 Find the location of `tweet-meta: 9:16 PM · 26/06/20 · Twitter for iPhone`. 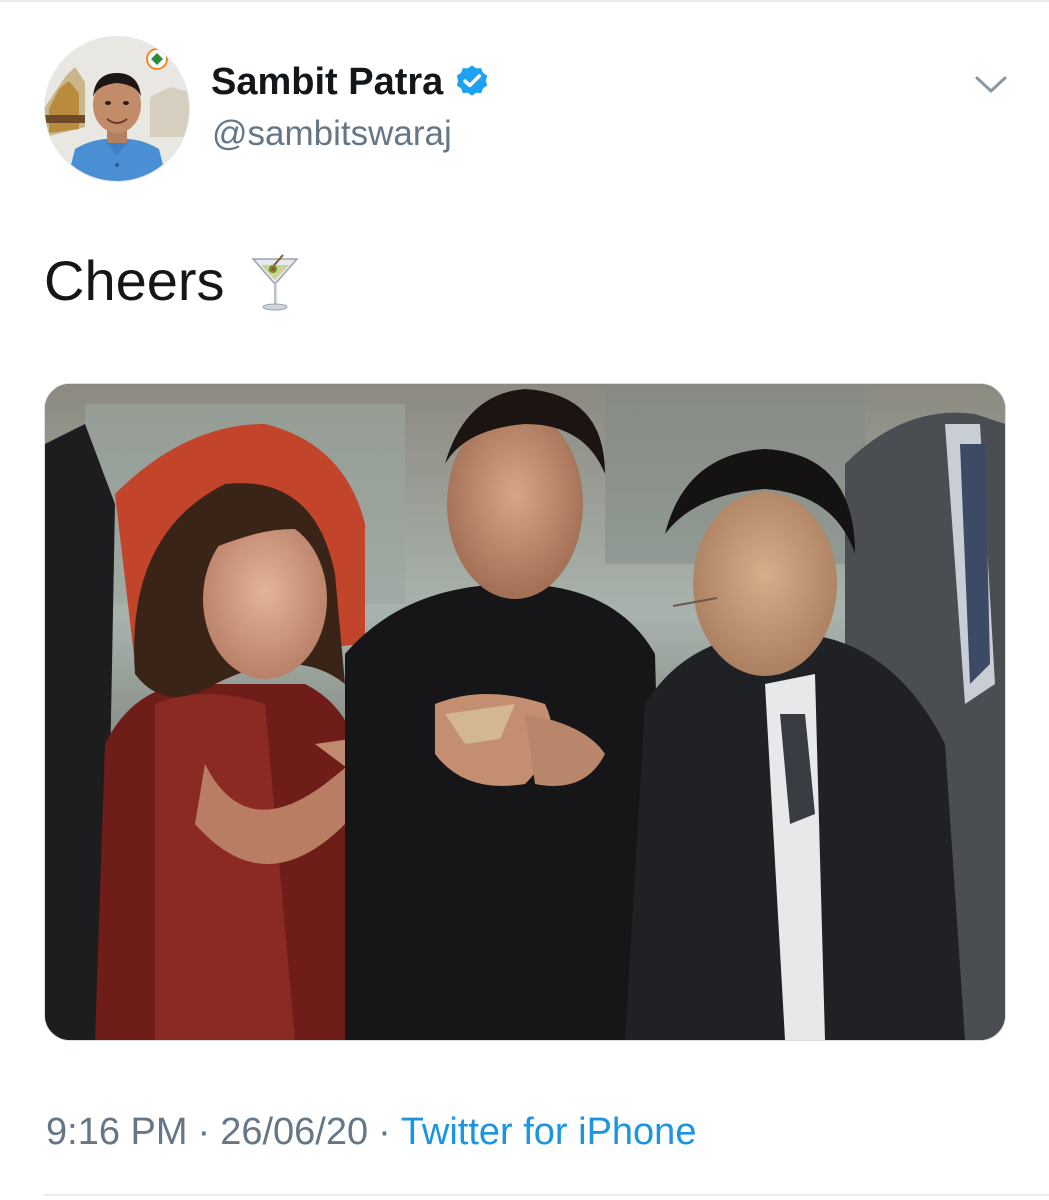

tweet-meta: 9:16 PM · 26/06/20 · Twitter for iPhone is located at coordinates (371, 1132).